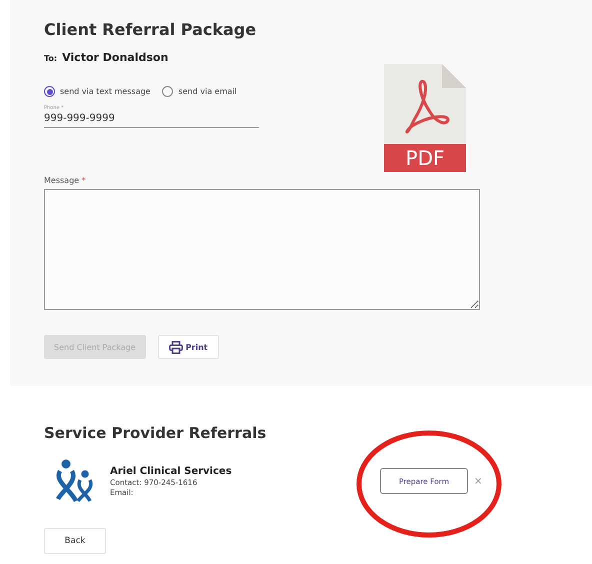 The width and height of the screenshot is (592, 564). What do you see at coordinates (65, 180) in the screenshot?
I see `message-label: Message *` at bounding box center [65, 180].